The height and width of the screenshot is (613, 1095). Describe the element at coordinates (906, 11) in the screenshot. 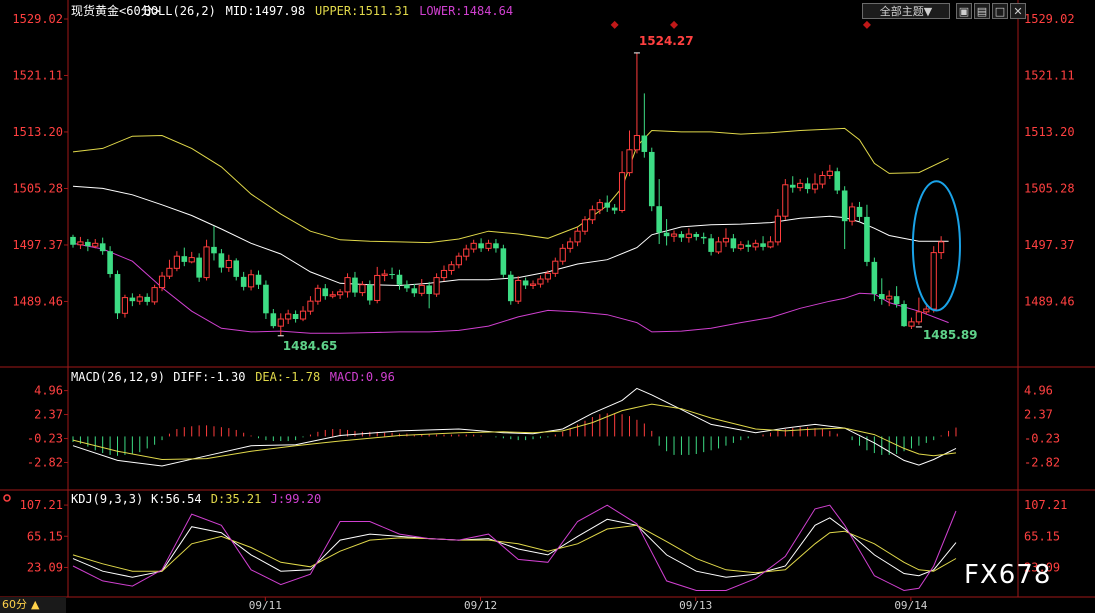

I see `theme-dropdown-button: 全部主题▼` at that location.